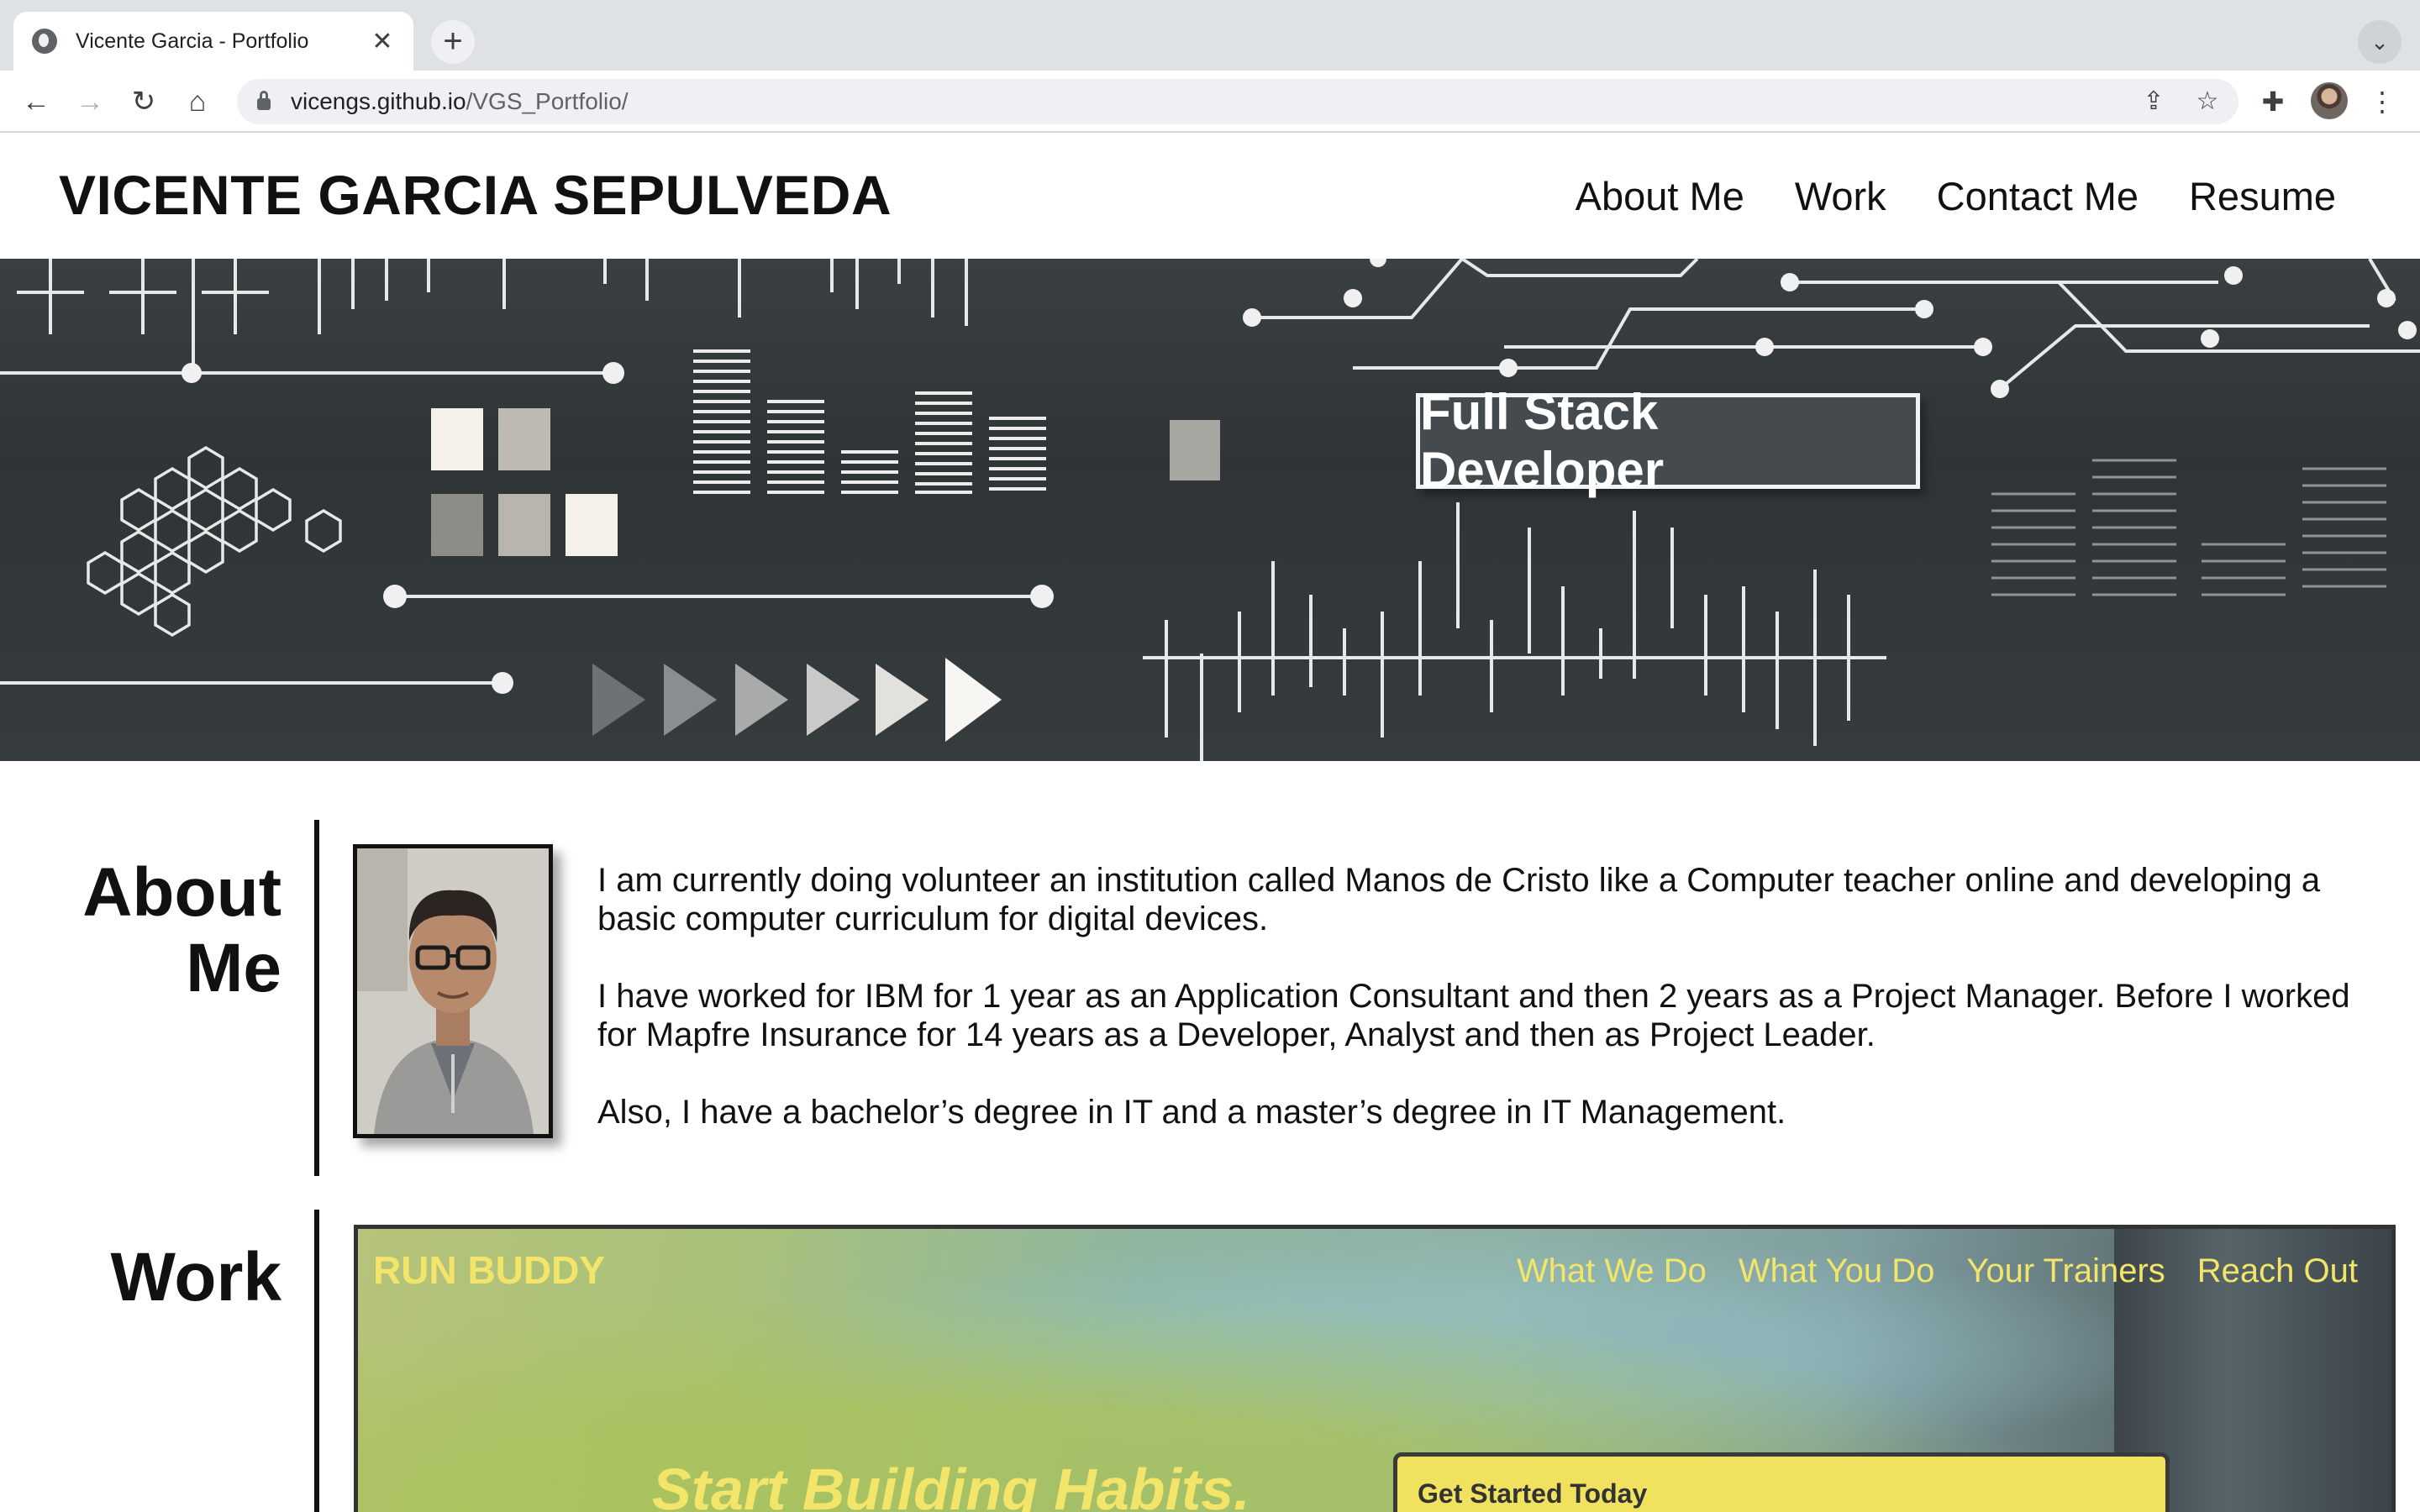  Describe the element at coordinates (233, 968) in the screenshot. I see `about-heading-line2: Me` at that location.